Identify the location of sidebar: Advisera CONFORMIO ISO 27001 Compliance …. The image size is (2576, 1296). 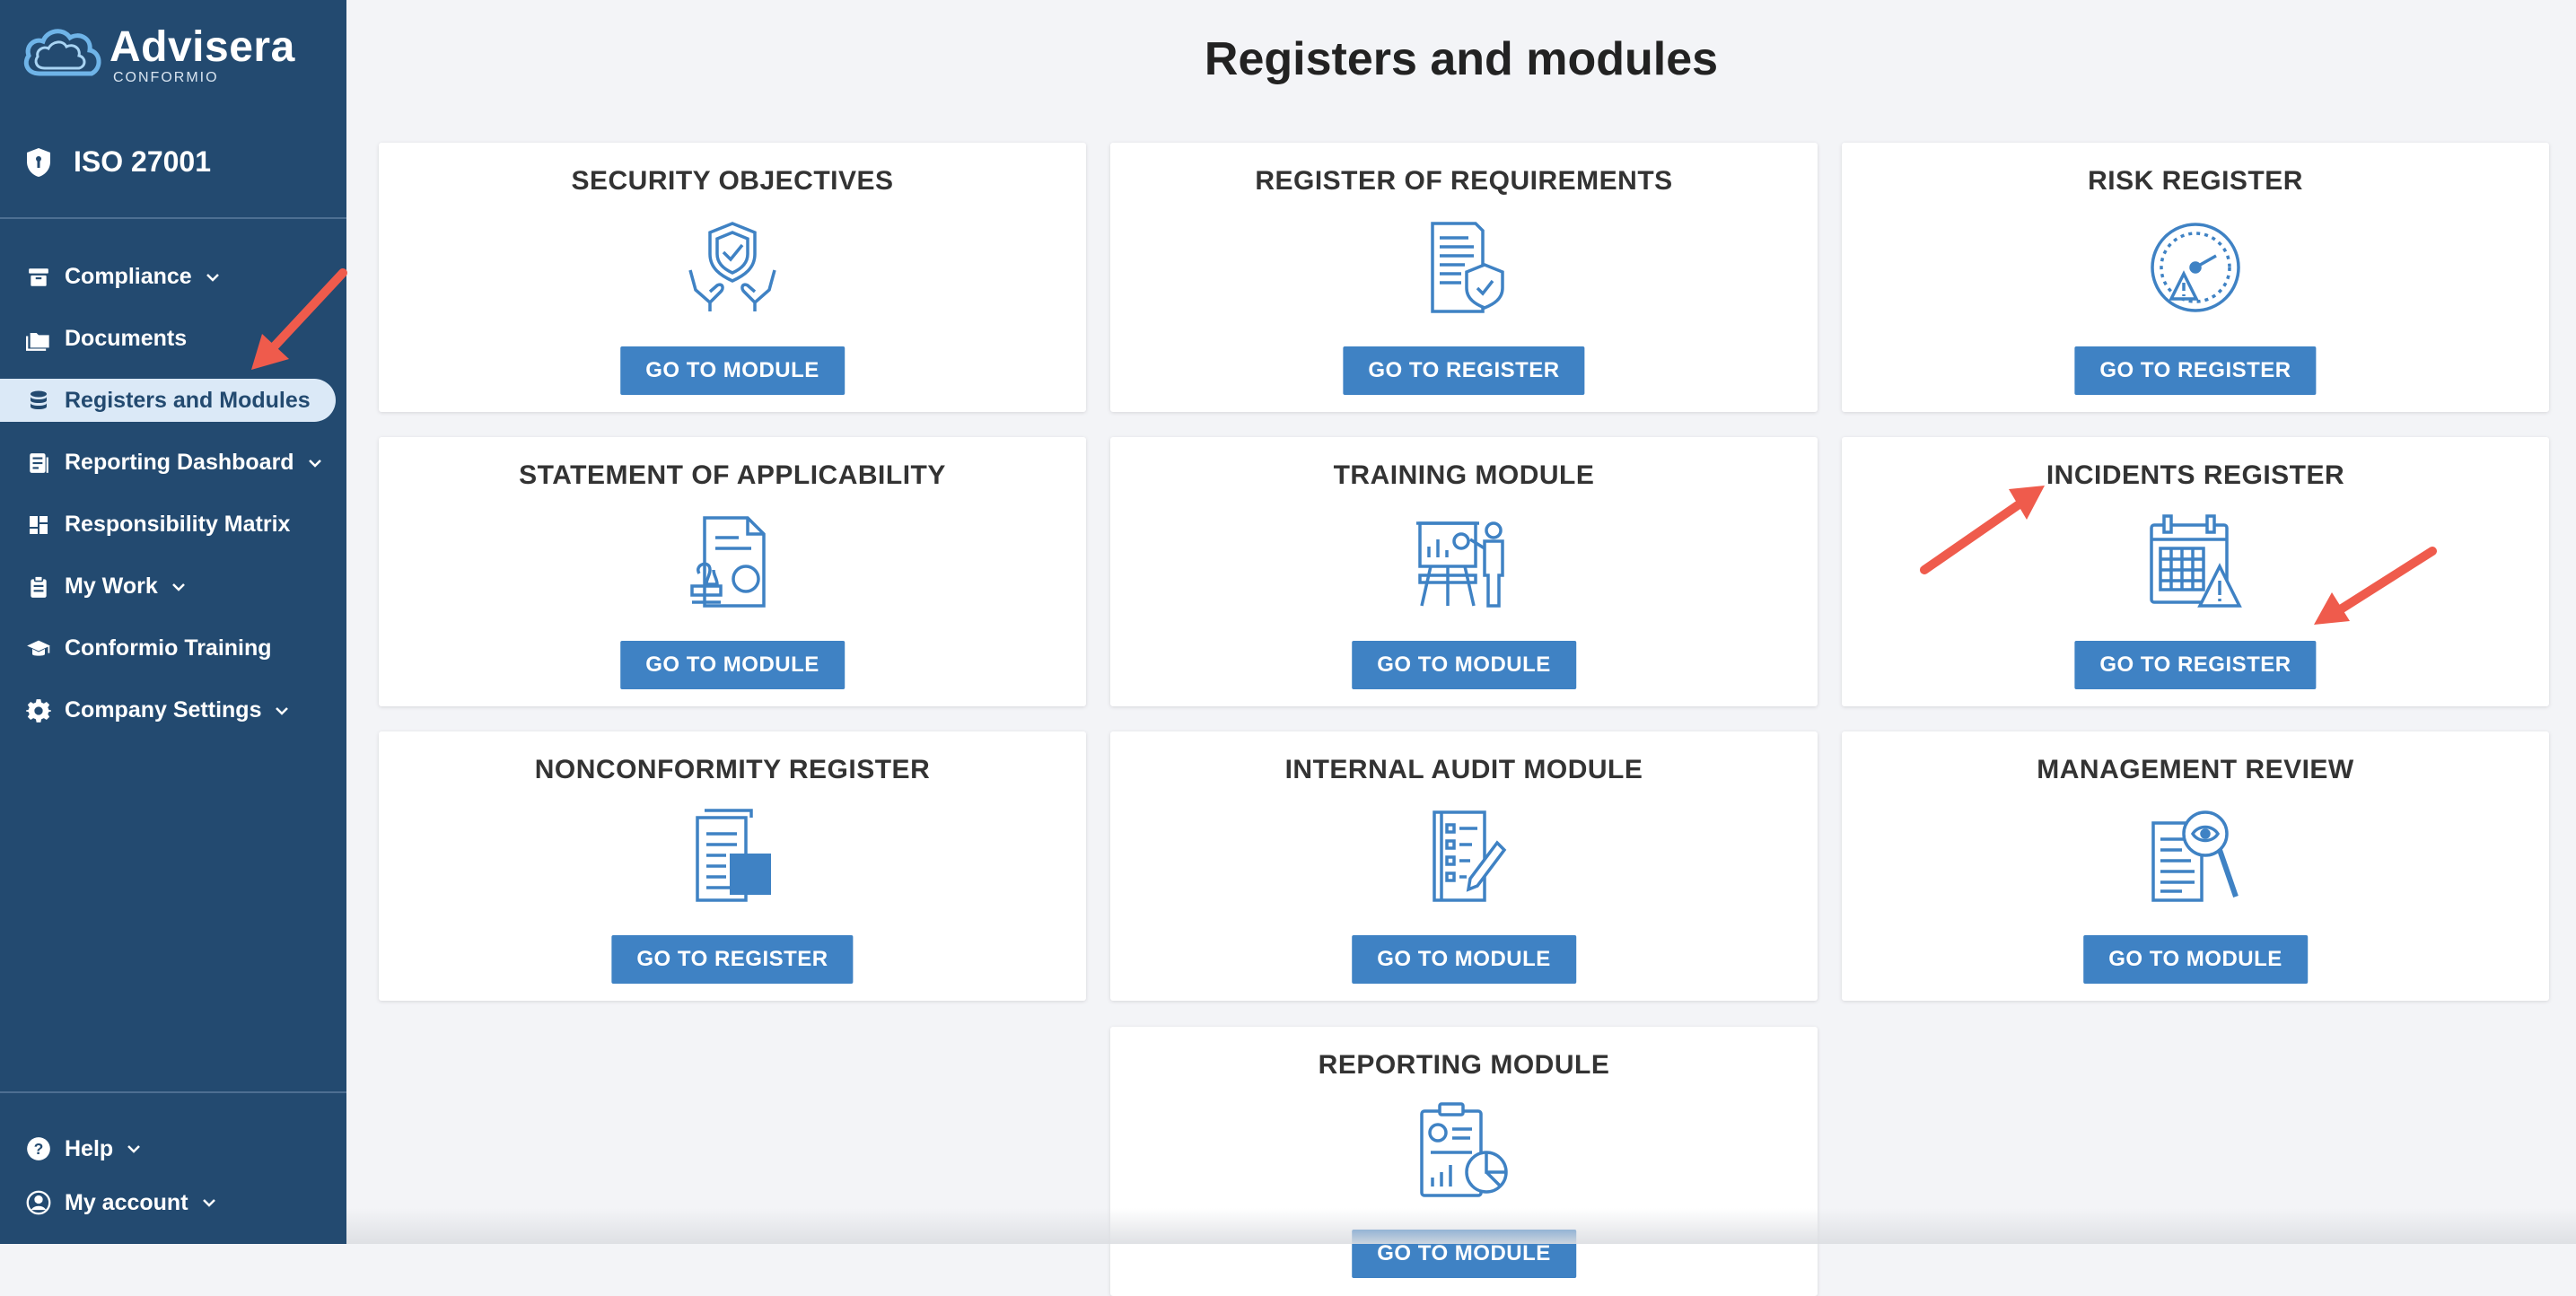
(173, 622).